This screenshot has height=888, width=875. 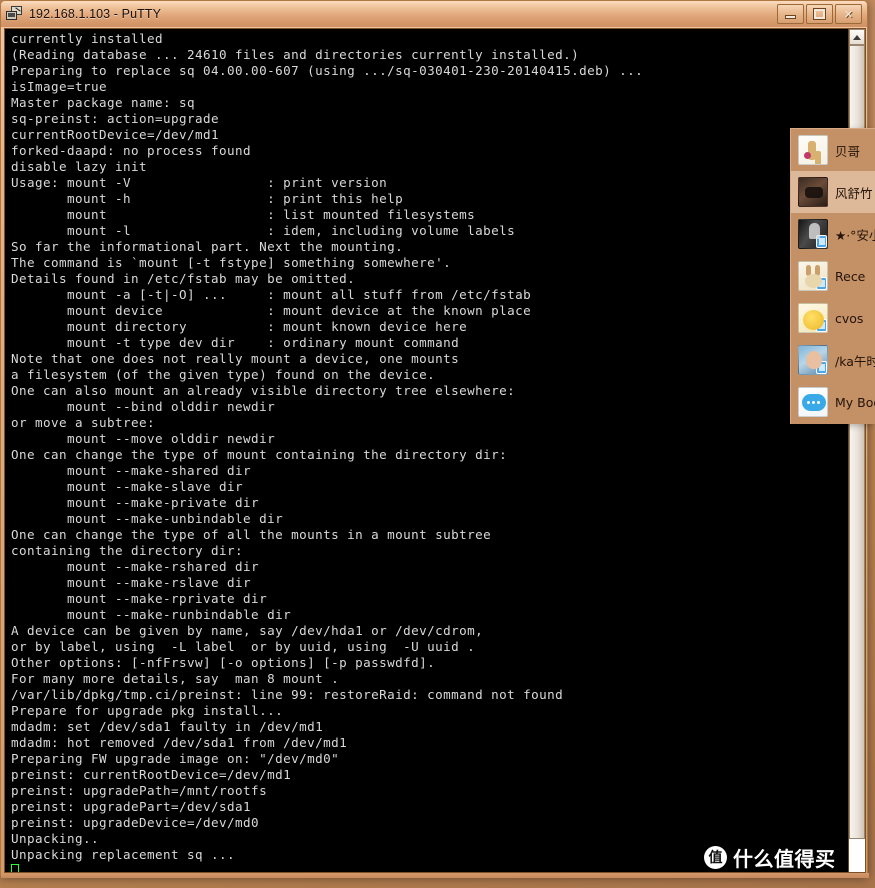 I want to click on watermark-logo-char: 值, so click(x=715, y=857).